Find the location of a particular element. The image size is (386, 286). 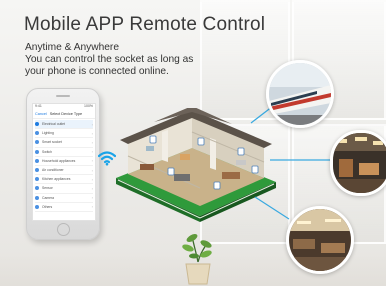

list-item: Kitchen appliances › is located at coordinates (64, 180).